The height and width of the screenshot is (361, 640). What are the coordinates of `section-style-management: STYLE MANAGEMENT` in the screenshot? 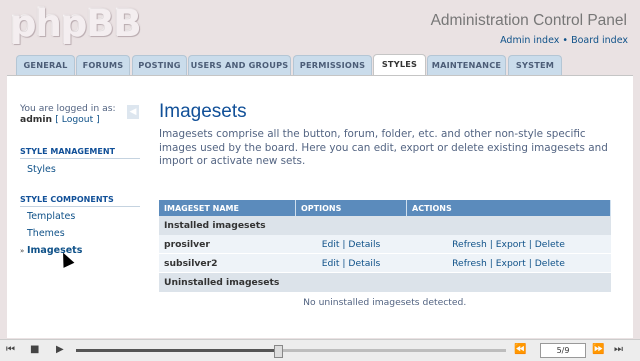 It's located at (80, 153).